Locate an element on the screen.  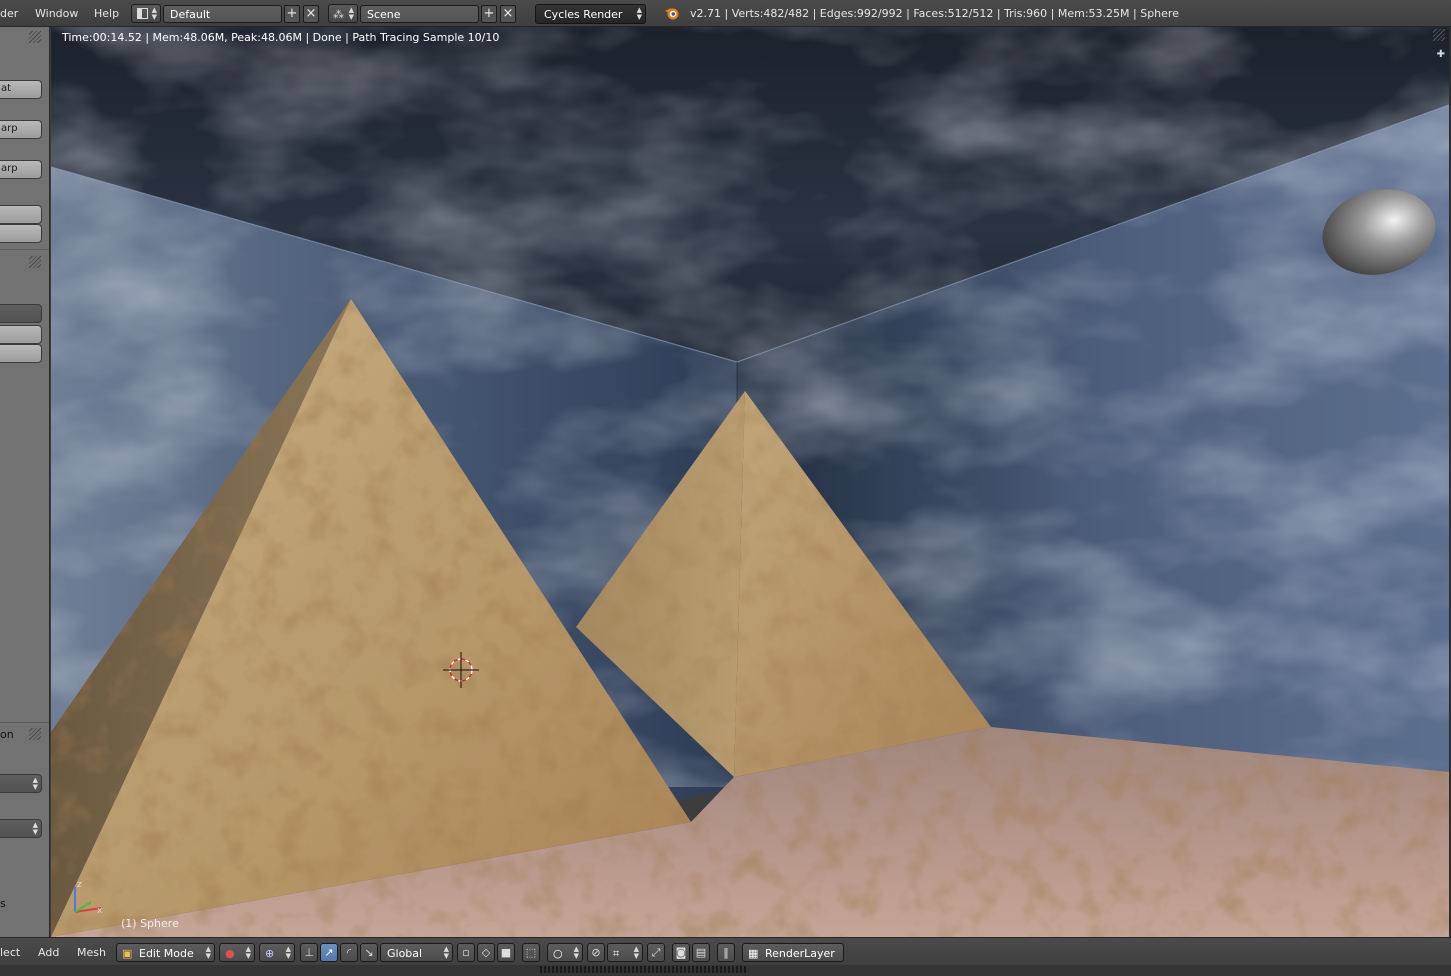
help-menu: Help is located at coordinates (106, 13).